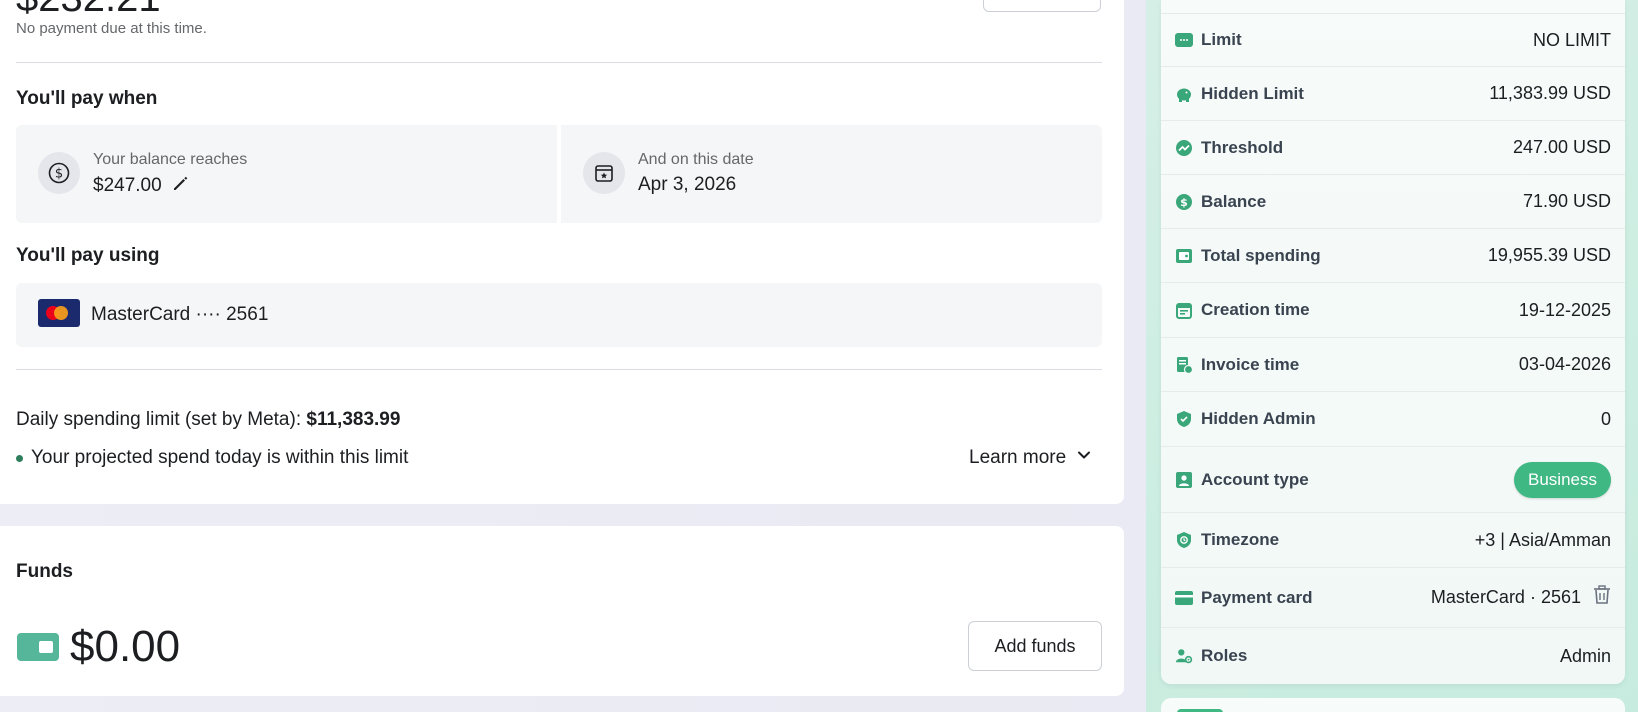  I want to click on chevron-down-icon, so click(1084, 458).